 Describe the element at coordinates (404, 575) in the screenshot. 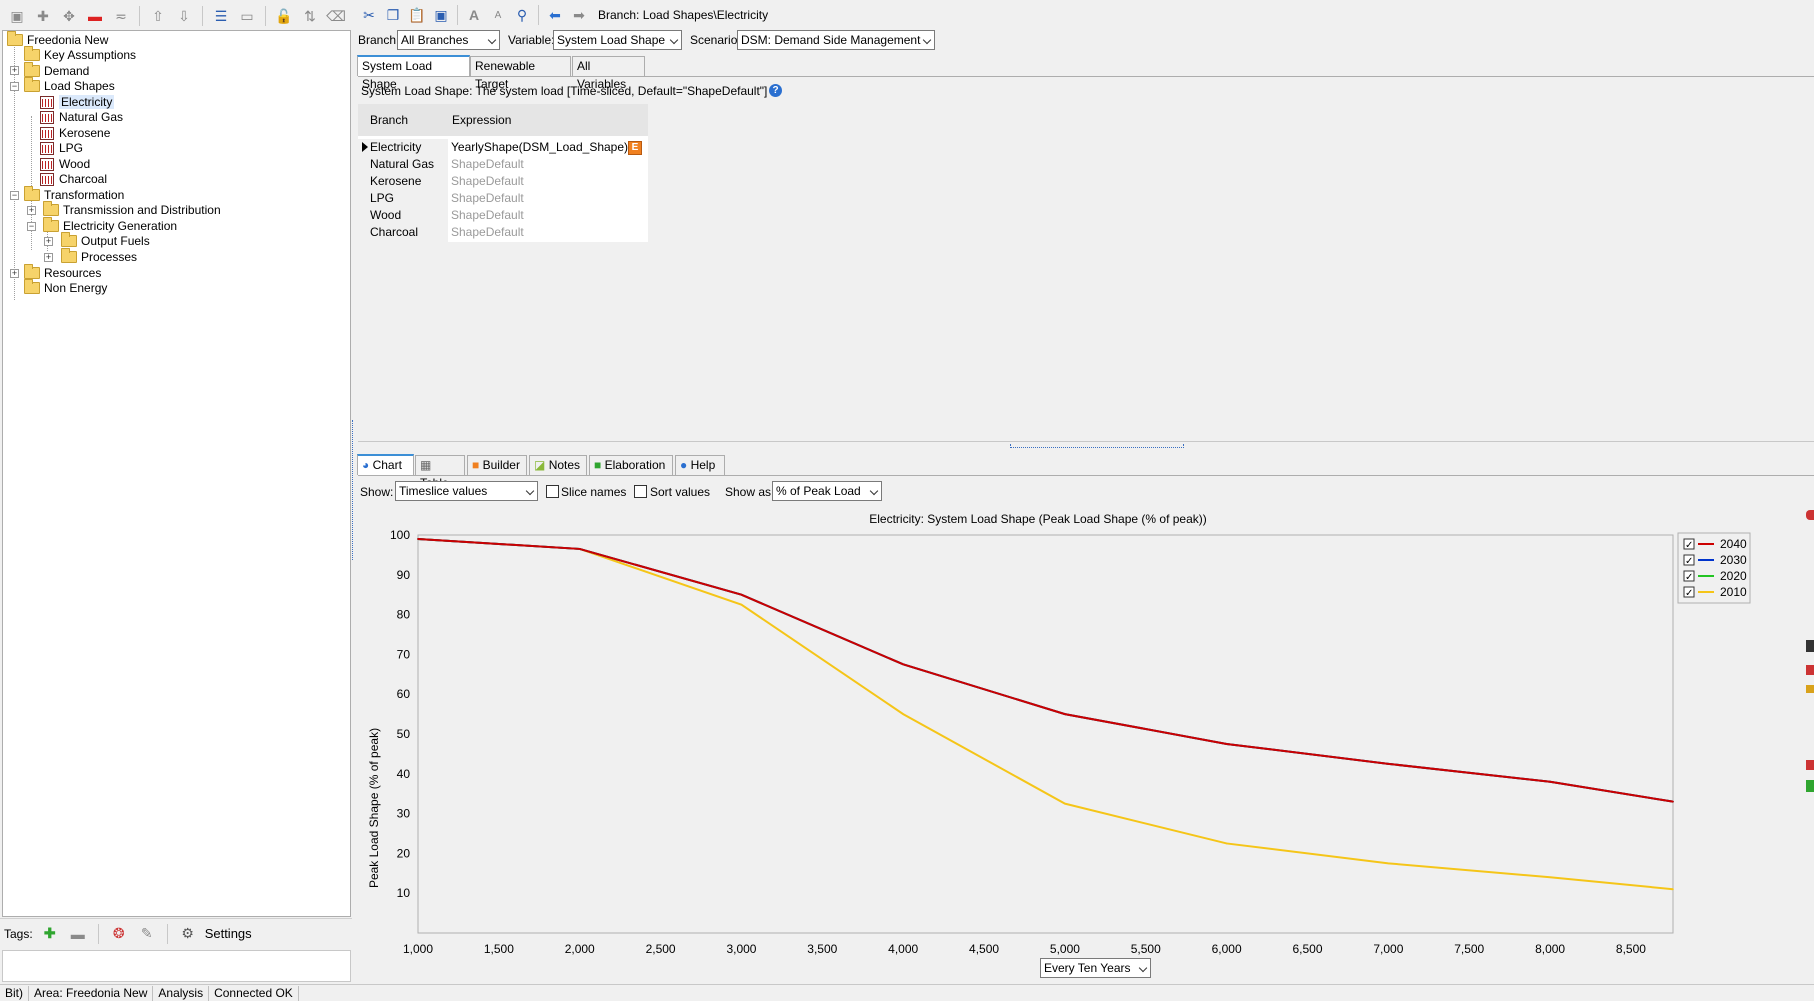

I see `y-tick-label: 90` at that location.